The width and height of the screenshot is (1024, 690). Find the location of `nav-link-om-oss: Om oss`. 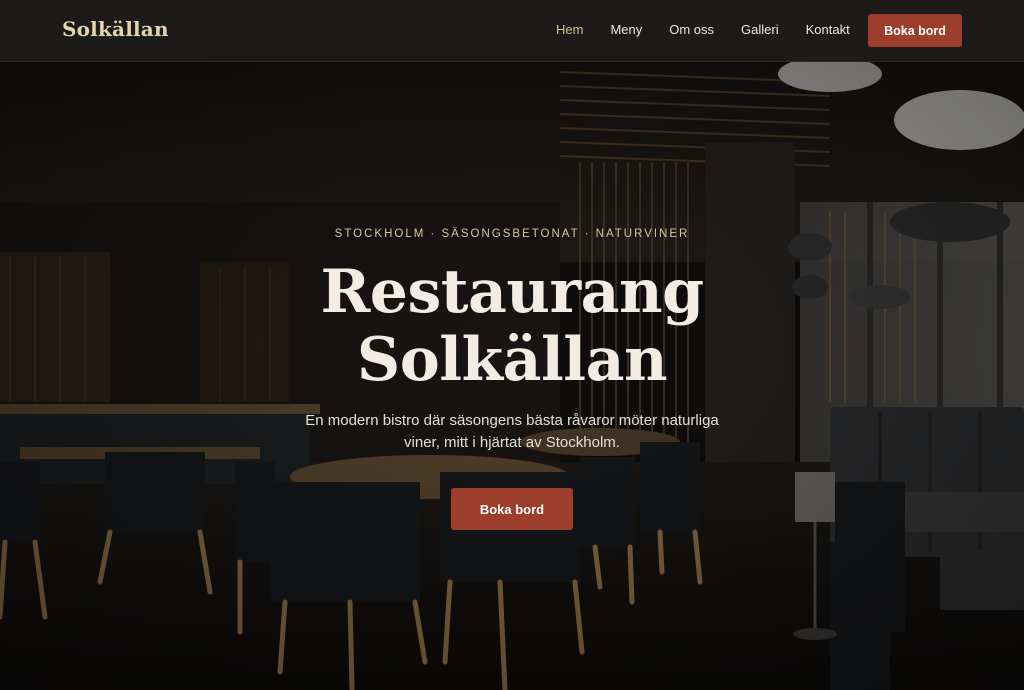

nav-link-om-oss: Om oss is located at coordinates (691, 29).